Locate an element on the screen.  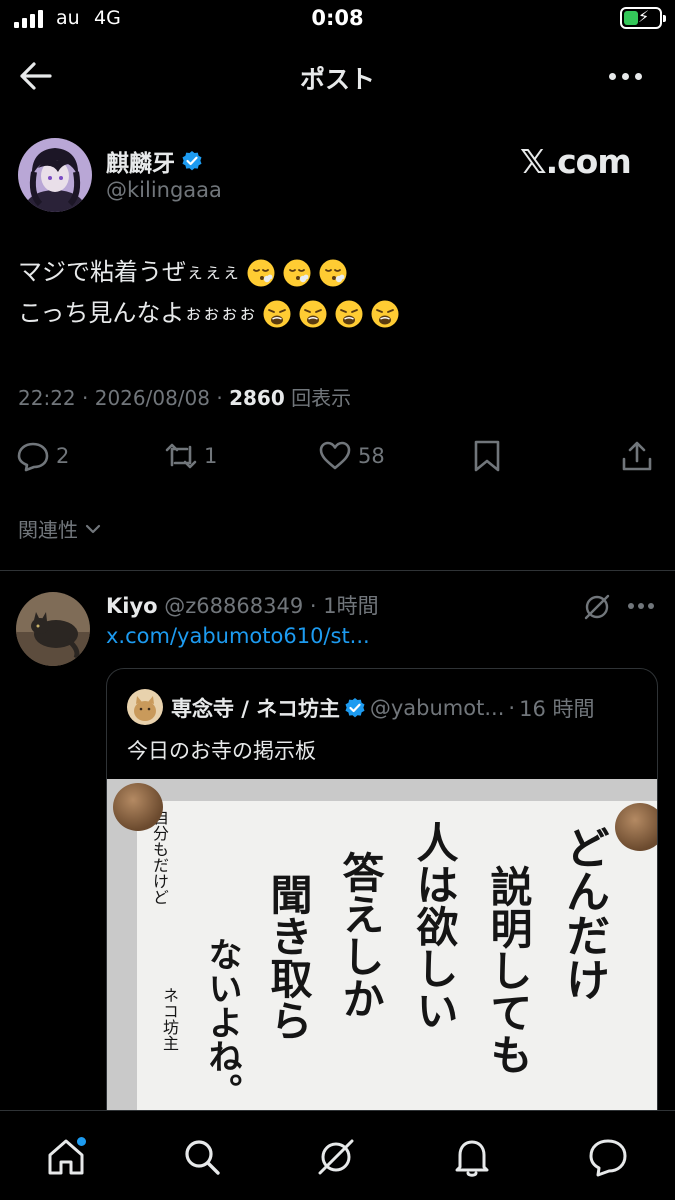
cat-photo-avatar is located at coordinates (53, 629).